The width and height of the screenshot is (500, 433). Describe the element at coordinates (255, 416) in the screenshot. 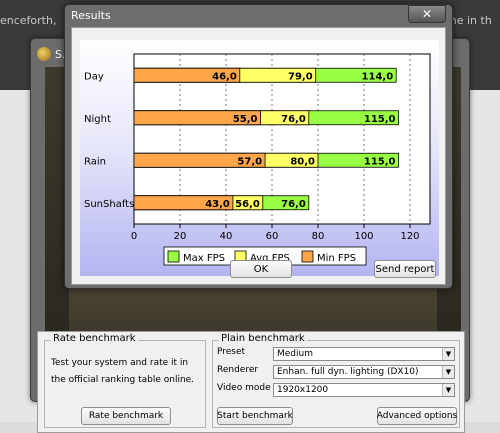

I see `start-benchmark-button: Start benchmark` at that location.